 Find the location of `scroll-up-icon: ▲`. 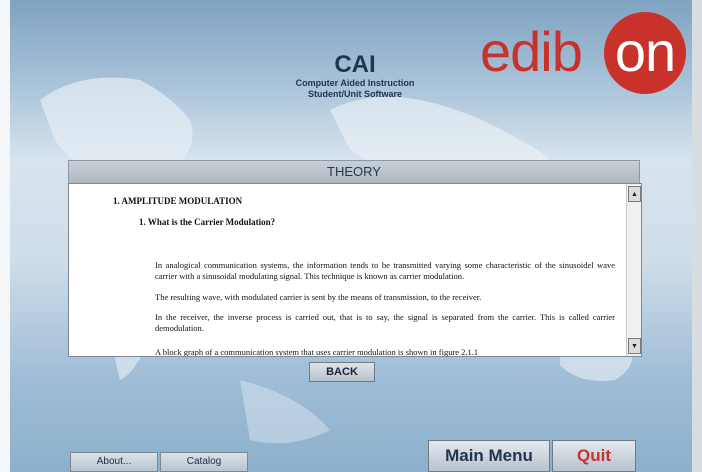

scroll-up-icon: ▲ is located at coordinates (634, 194).